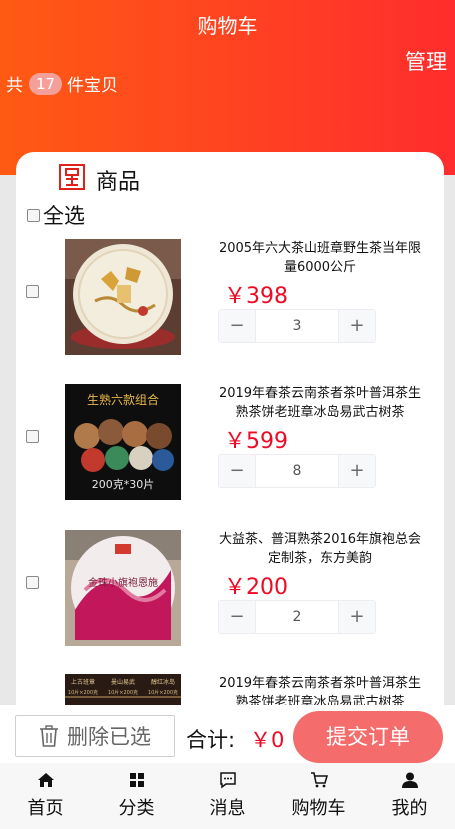 The image size is (455, 829). What do you see at coordinates (109, 737) in the screenshot?
I see `delete-selected-label: 删除已选` at bounding box center [109, 737].